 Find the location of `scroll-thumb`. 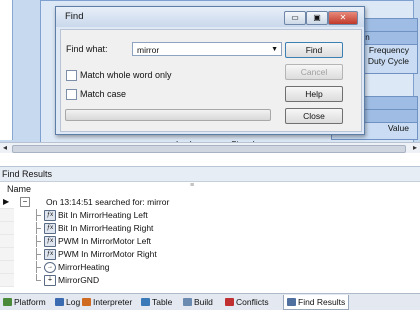

scroll-thumb is located at coordinates (209, 149).